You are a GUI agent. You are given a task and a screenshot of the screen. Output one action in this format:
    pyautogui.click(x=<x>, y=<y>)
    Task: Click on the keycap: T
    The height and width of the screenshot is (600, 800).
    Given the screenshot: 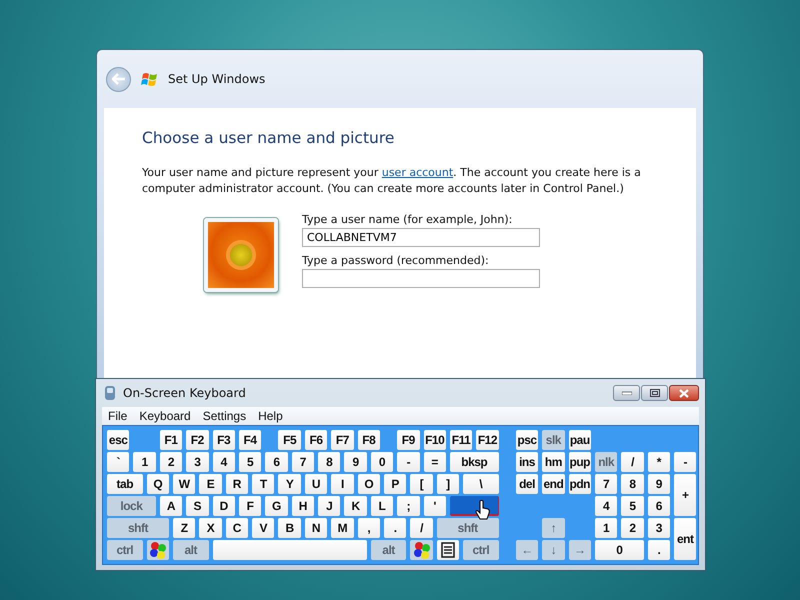 What is the action you would take?
    pyautogui.click(x=263, y=484)
    